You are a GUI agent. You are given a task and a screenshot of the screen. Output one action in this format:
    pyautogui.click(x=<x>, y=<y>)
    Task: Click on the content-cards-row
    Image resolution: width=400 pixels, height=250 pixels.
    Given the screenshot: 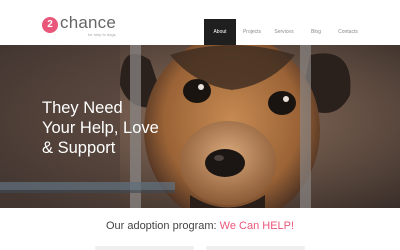 What is the action you would take?
    pyautogui.click(x=200, y=248)
    